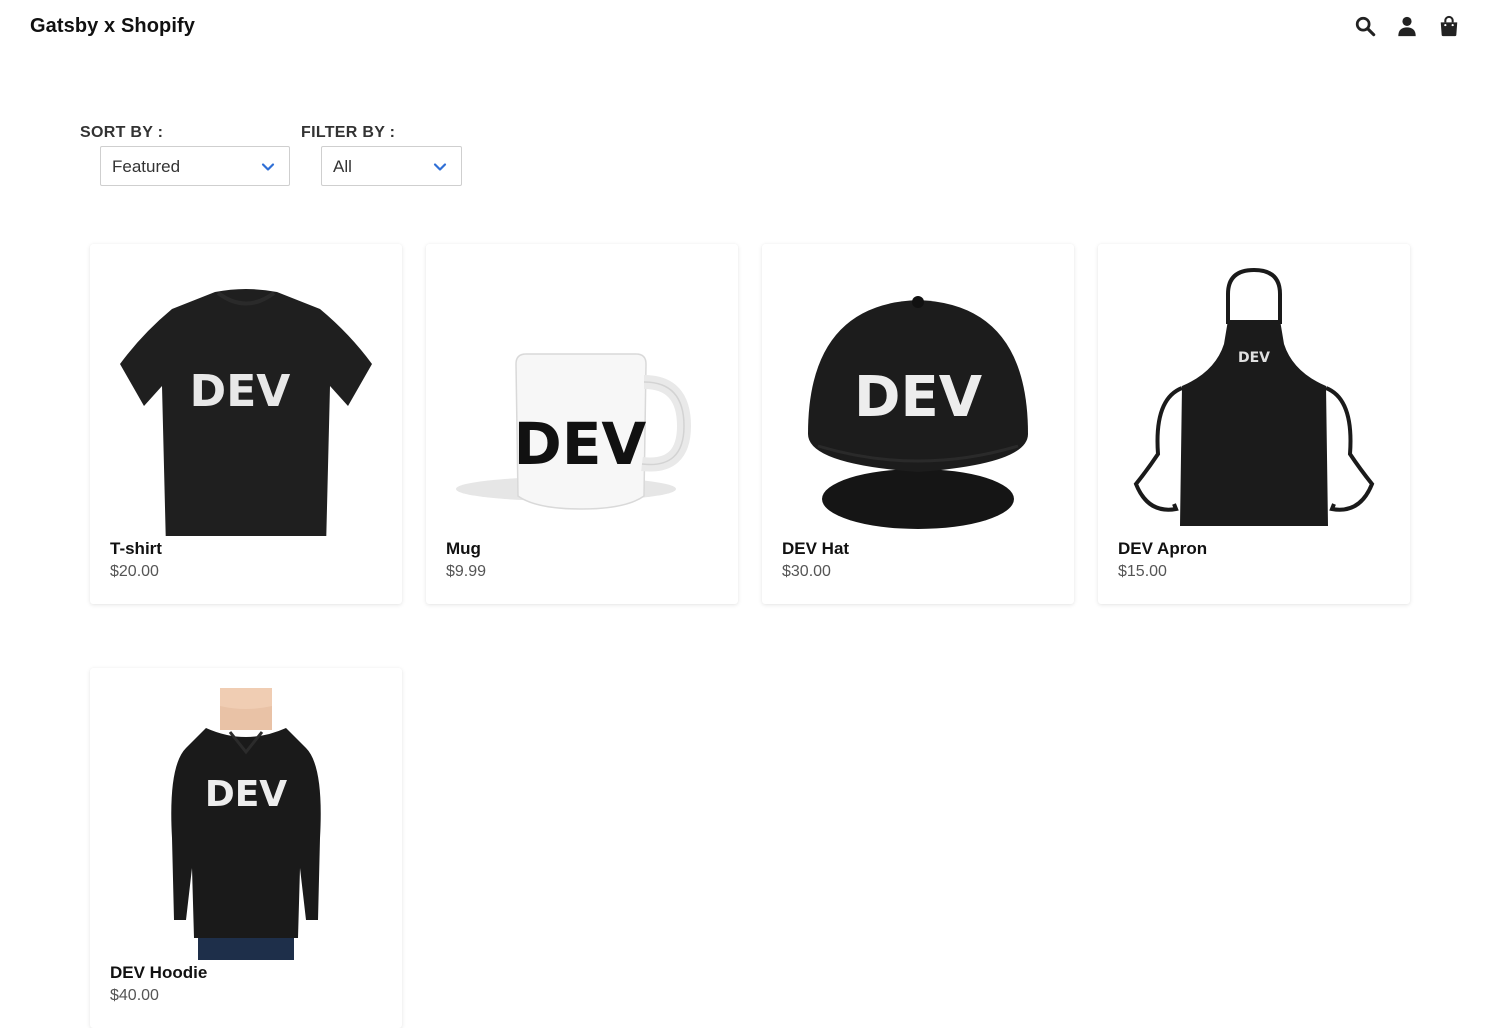 This screenshot has height=1028, width=1500. I want to click on product-card: DEV DEV Hoodie $40.00, so click(246, 848).